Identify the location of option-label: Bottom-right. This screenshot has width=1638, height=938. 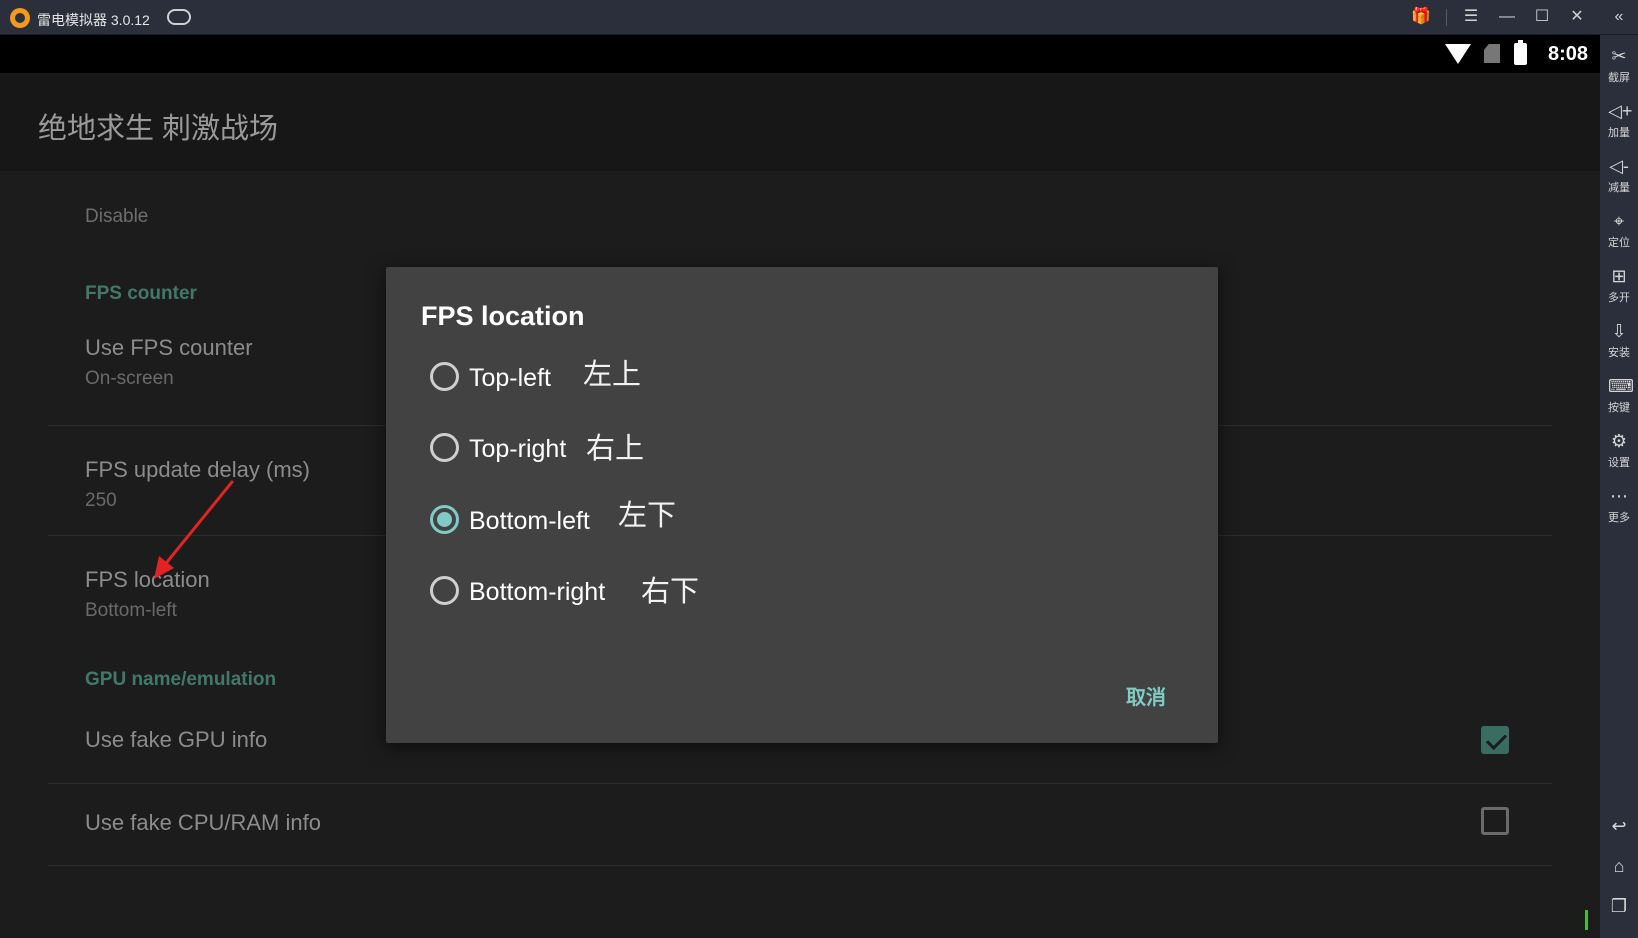
(537, 592).